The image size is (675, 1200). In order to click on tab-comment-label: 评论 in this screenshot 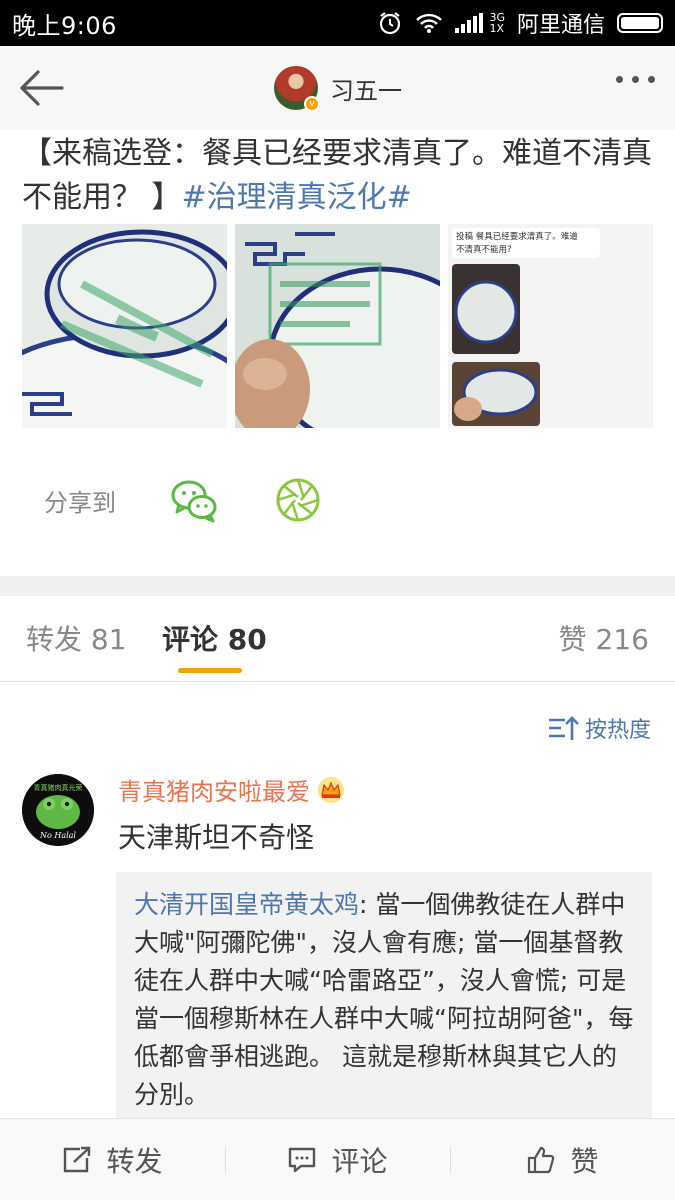, I will do `click(190, 639)`.